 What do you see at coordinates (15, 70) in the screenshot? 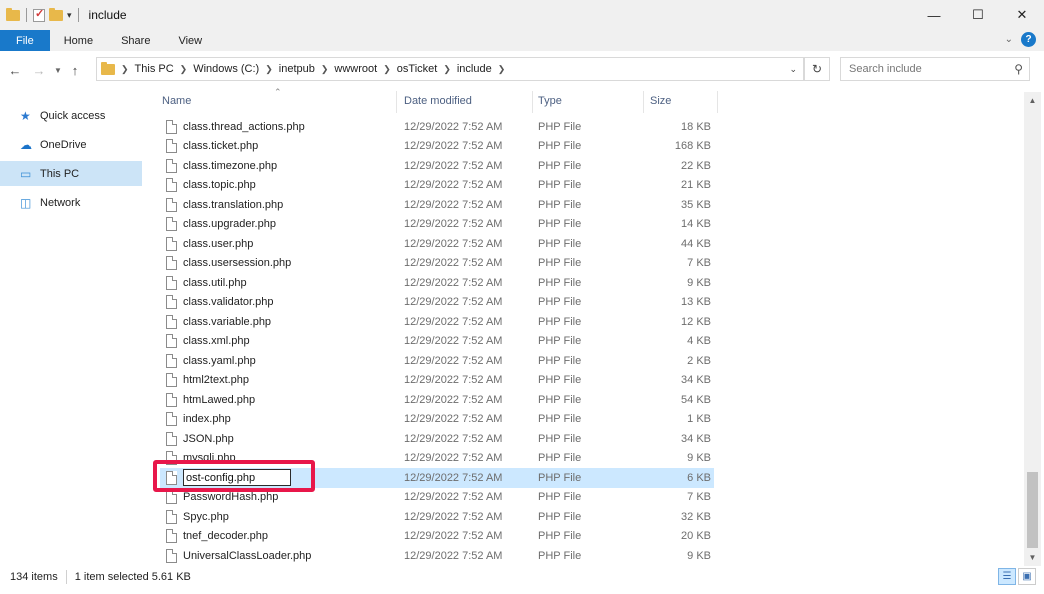
I see `back-arrow-icon: ←` at bounding box center [15, 70].